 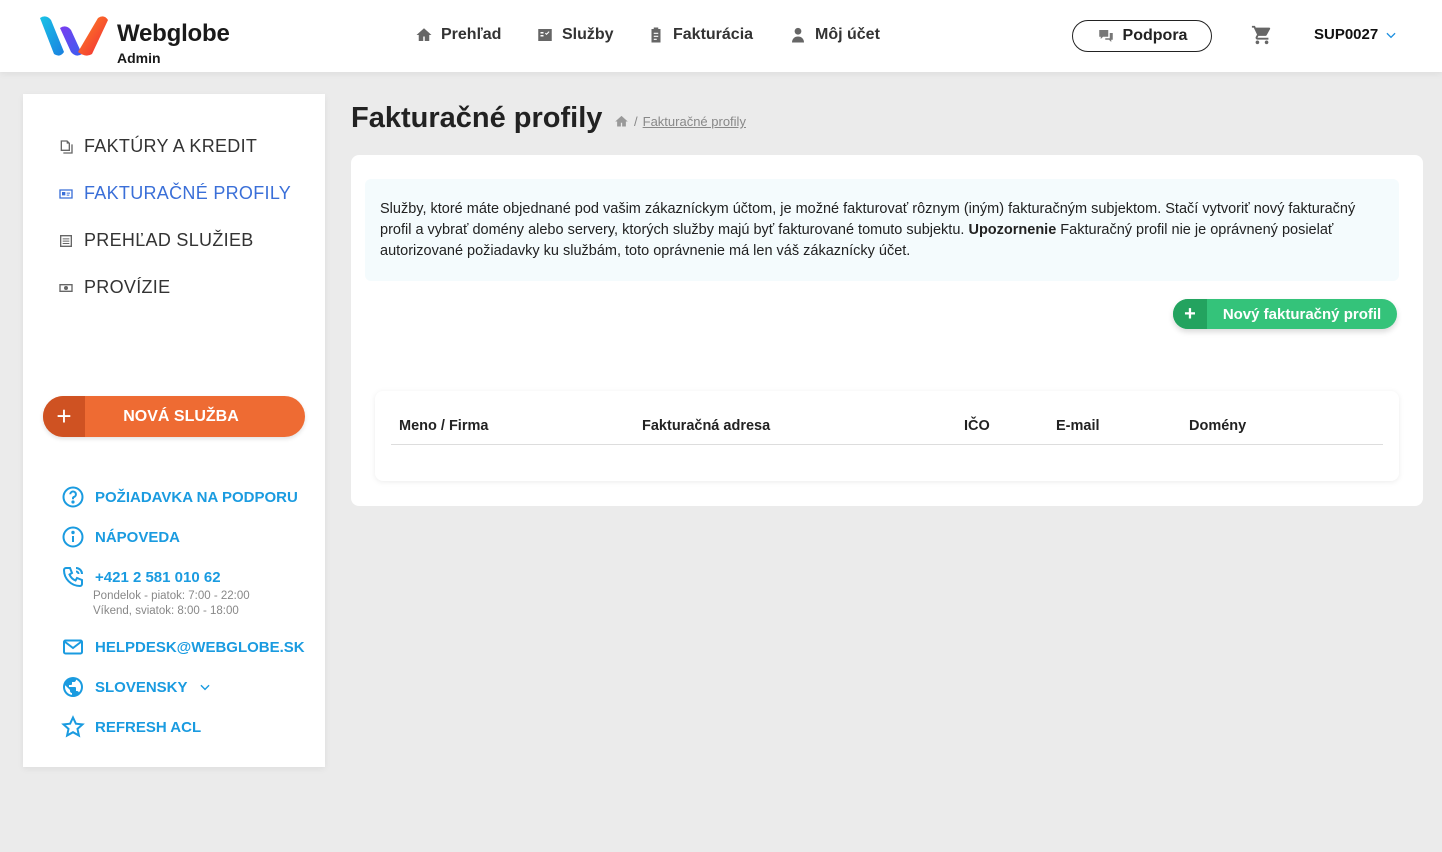 I want to click on breadcrumb-current-link: Fakturačné profily, so click(x=694, y=121).